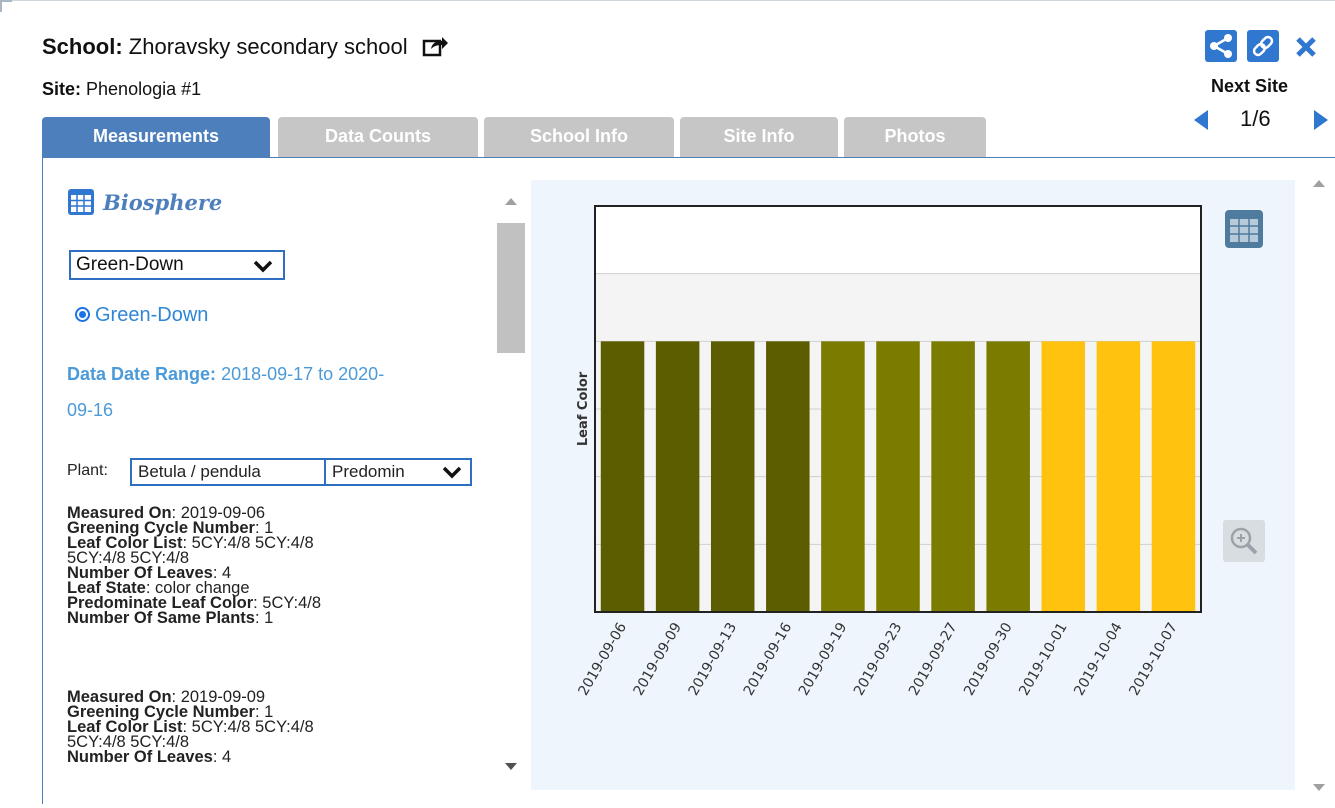  What do you see at coordinates (222, 757) in the screenshot?
I see `field-value: : 4` at bounding box center [222, 757].